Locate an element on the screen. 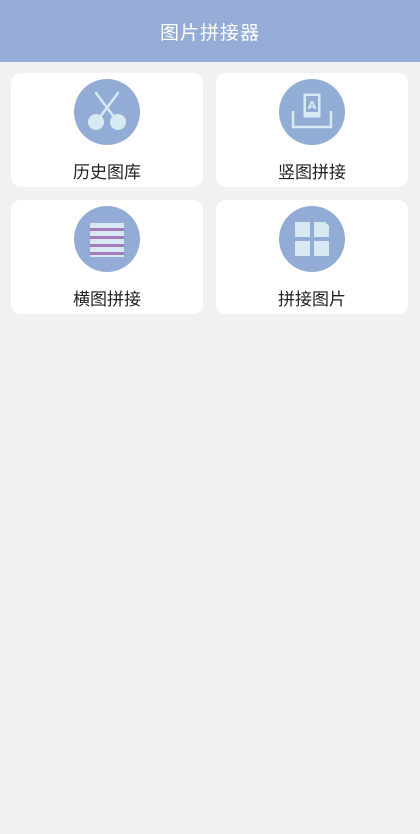  page-title: 图片拼接器 is located at coordinates (209, 32).